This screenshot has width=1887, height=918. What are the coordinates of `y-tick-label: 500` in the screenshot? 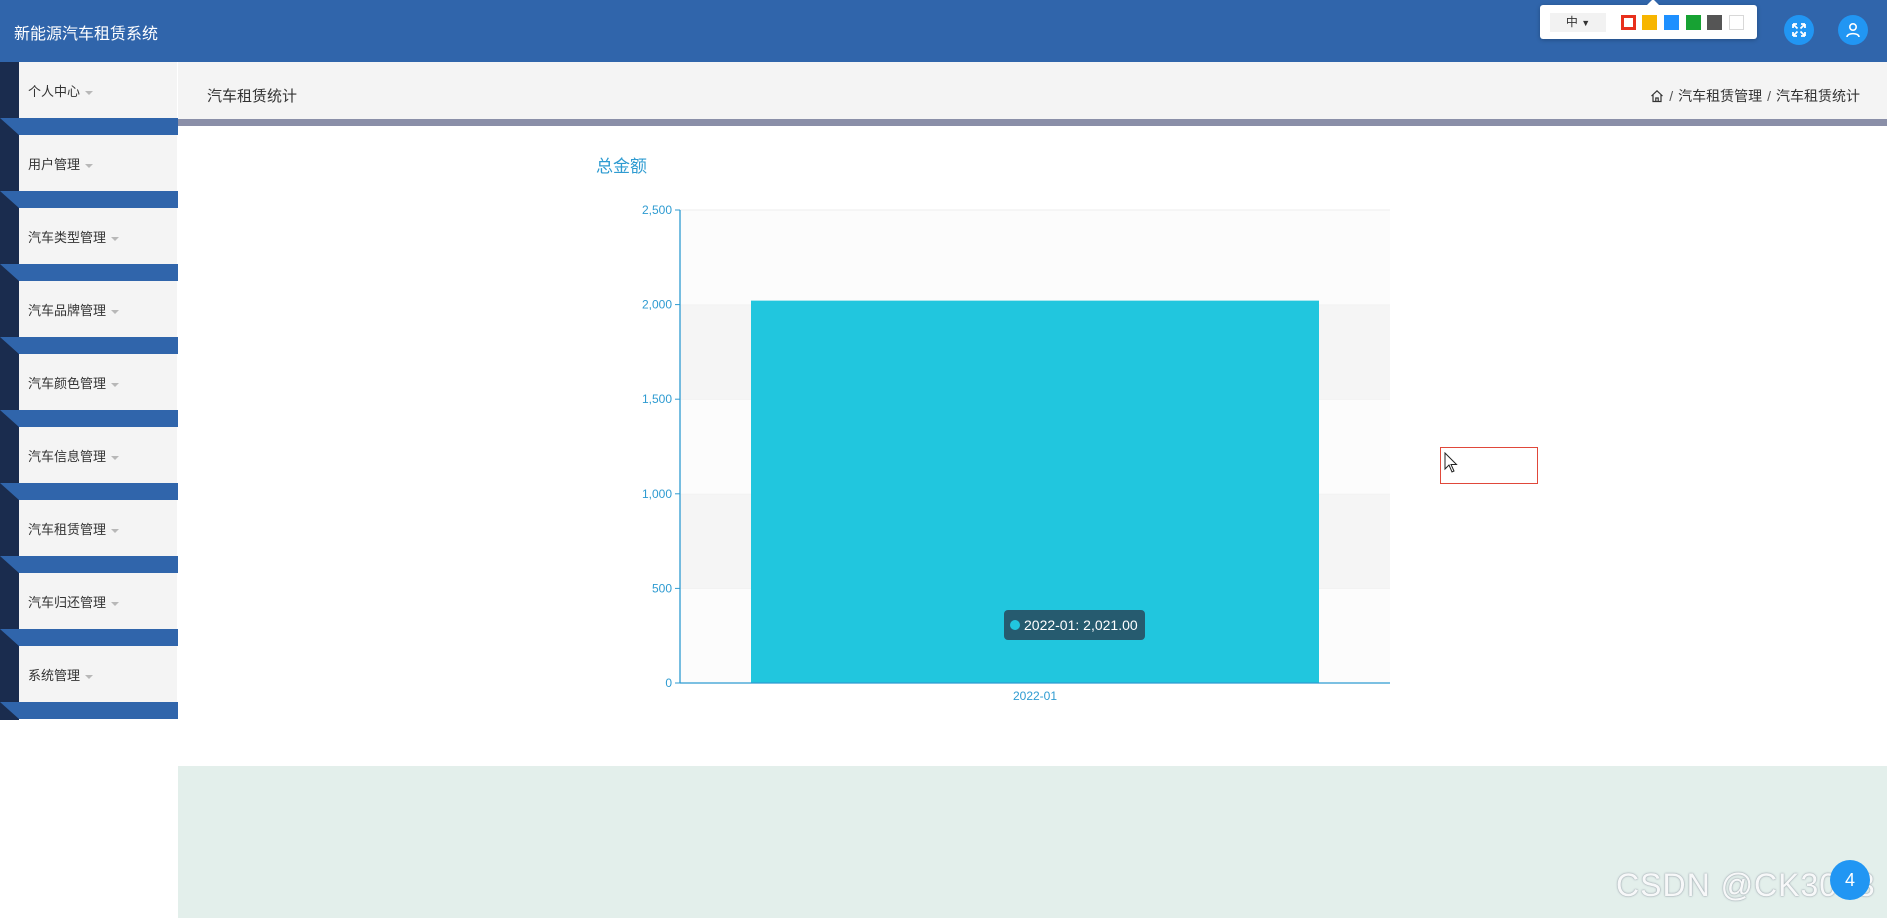 It's located at (662, 588).